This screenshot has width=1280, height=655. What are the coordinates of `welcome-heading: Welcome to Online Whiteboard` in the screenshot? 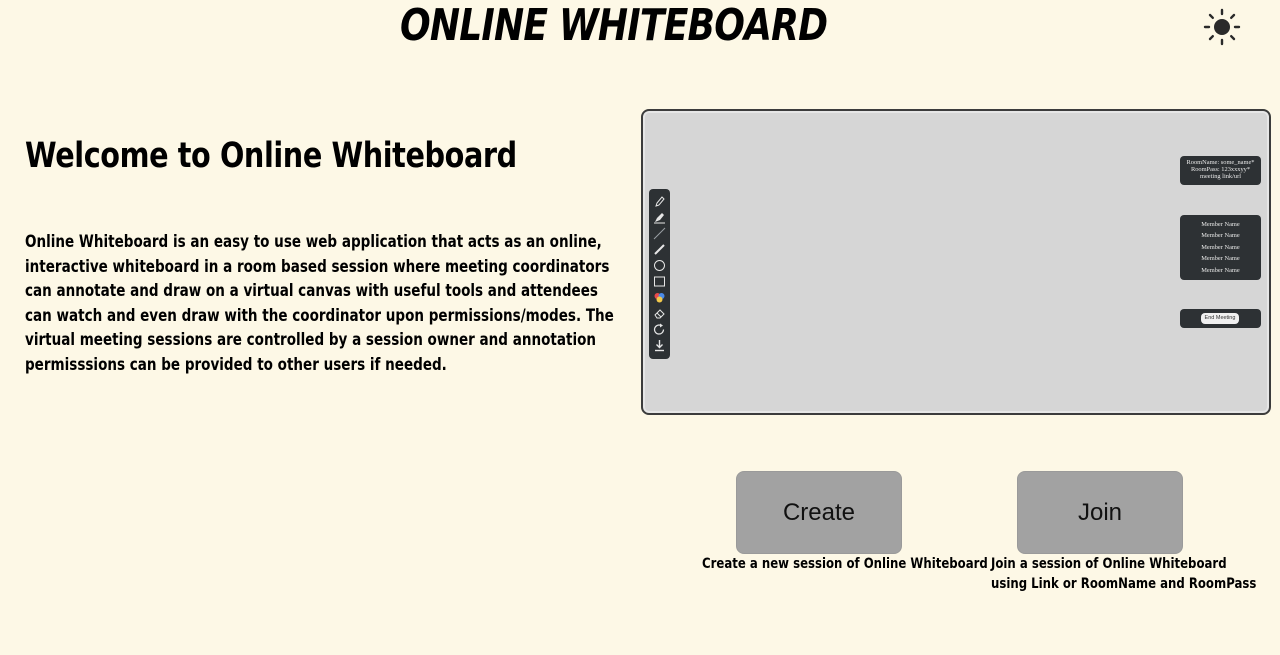 It's located at (271, 156).